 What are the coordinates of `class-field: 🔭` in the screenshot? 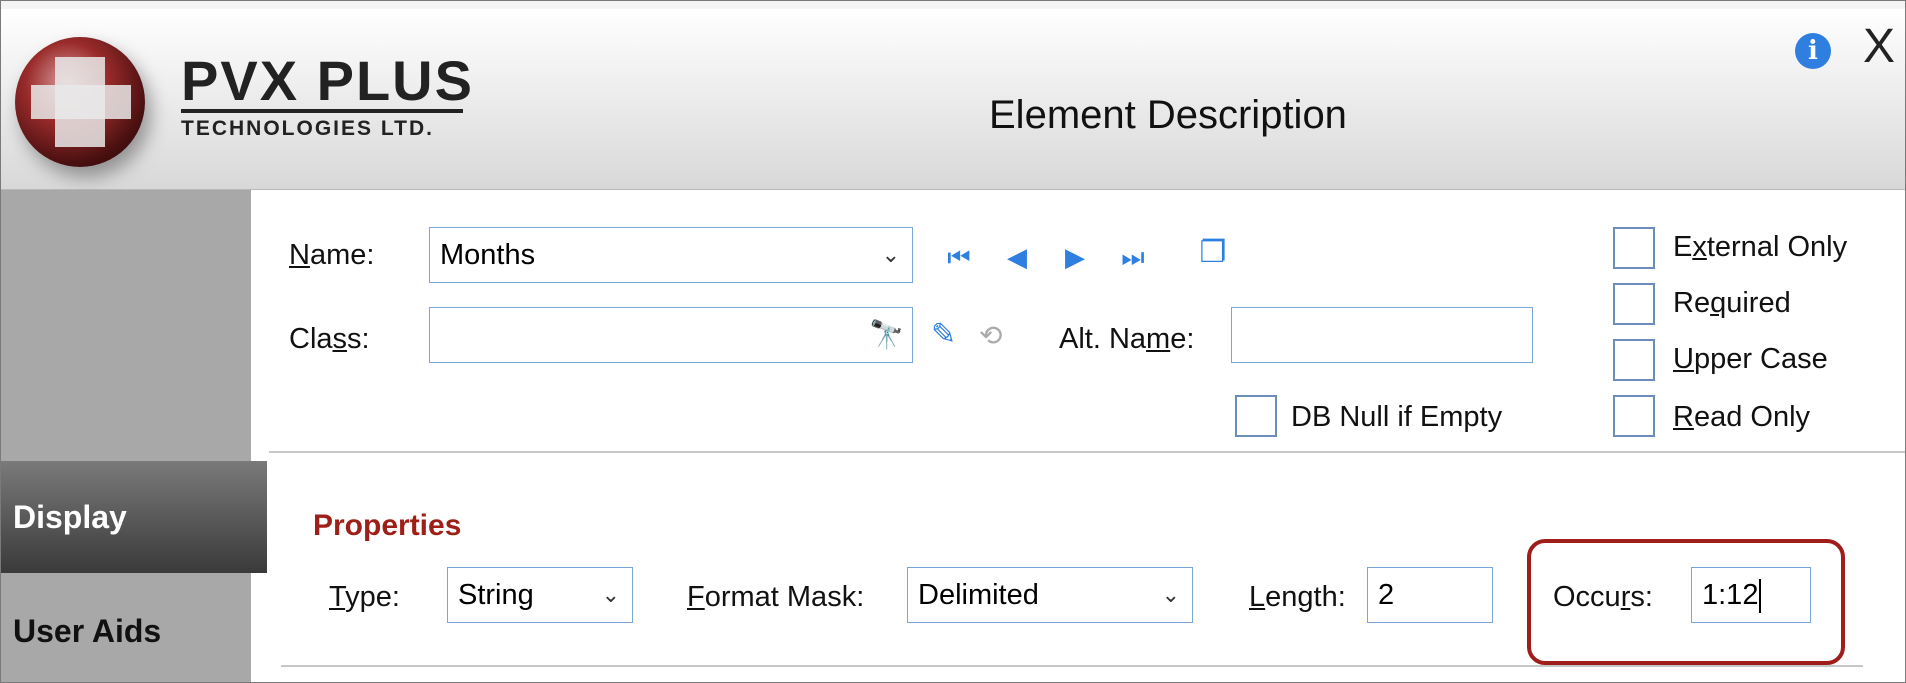 It's located at (671, 335).